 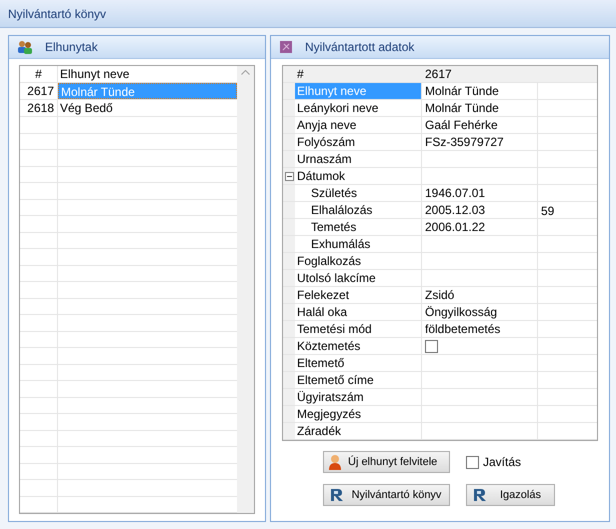 I want to click on property-label: Utolsó lakcíme, so click(x=358, y=278).